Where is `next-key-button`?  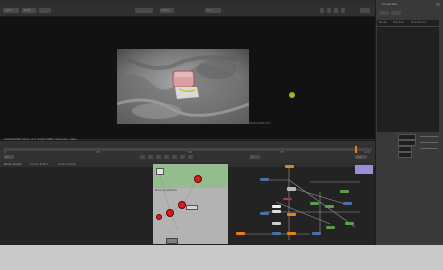 next-key-button is located at coordinates (182, 157).